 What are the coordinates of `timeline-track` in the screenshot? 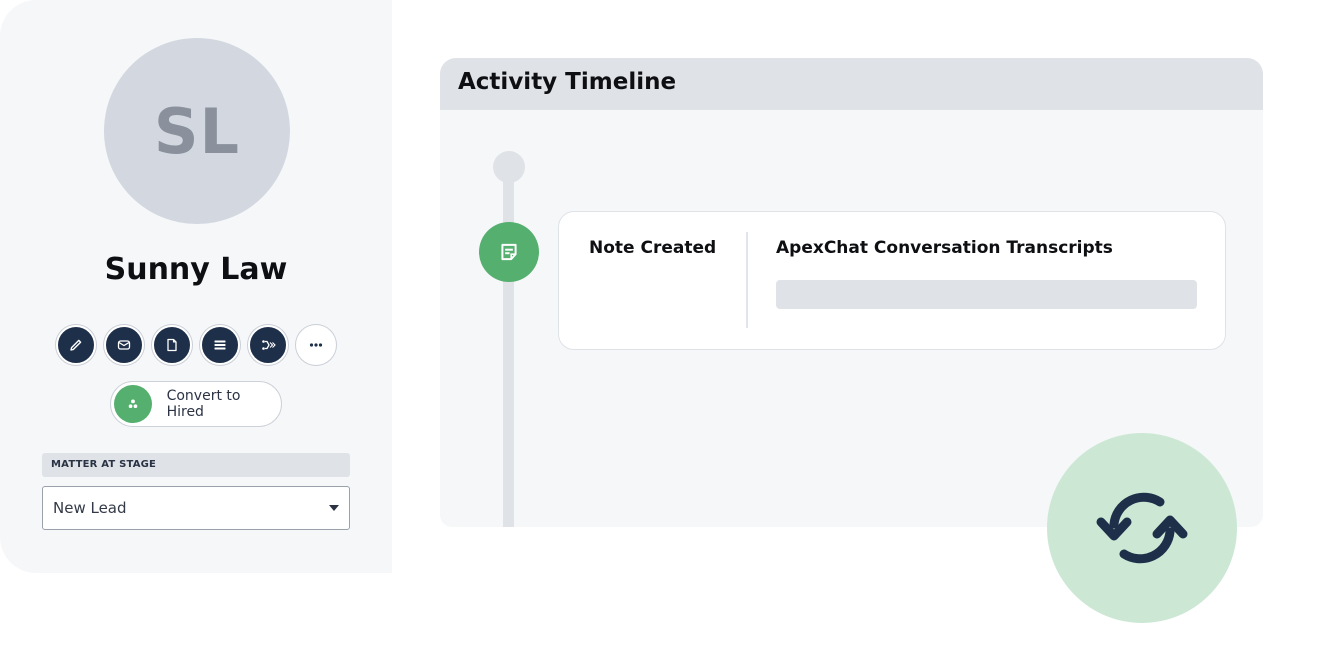 It's located at (508, 346).